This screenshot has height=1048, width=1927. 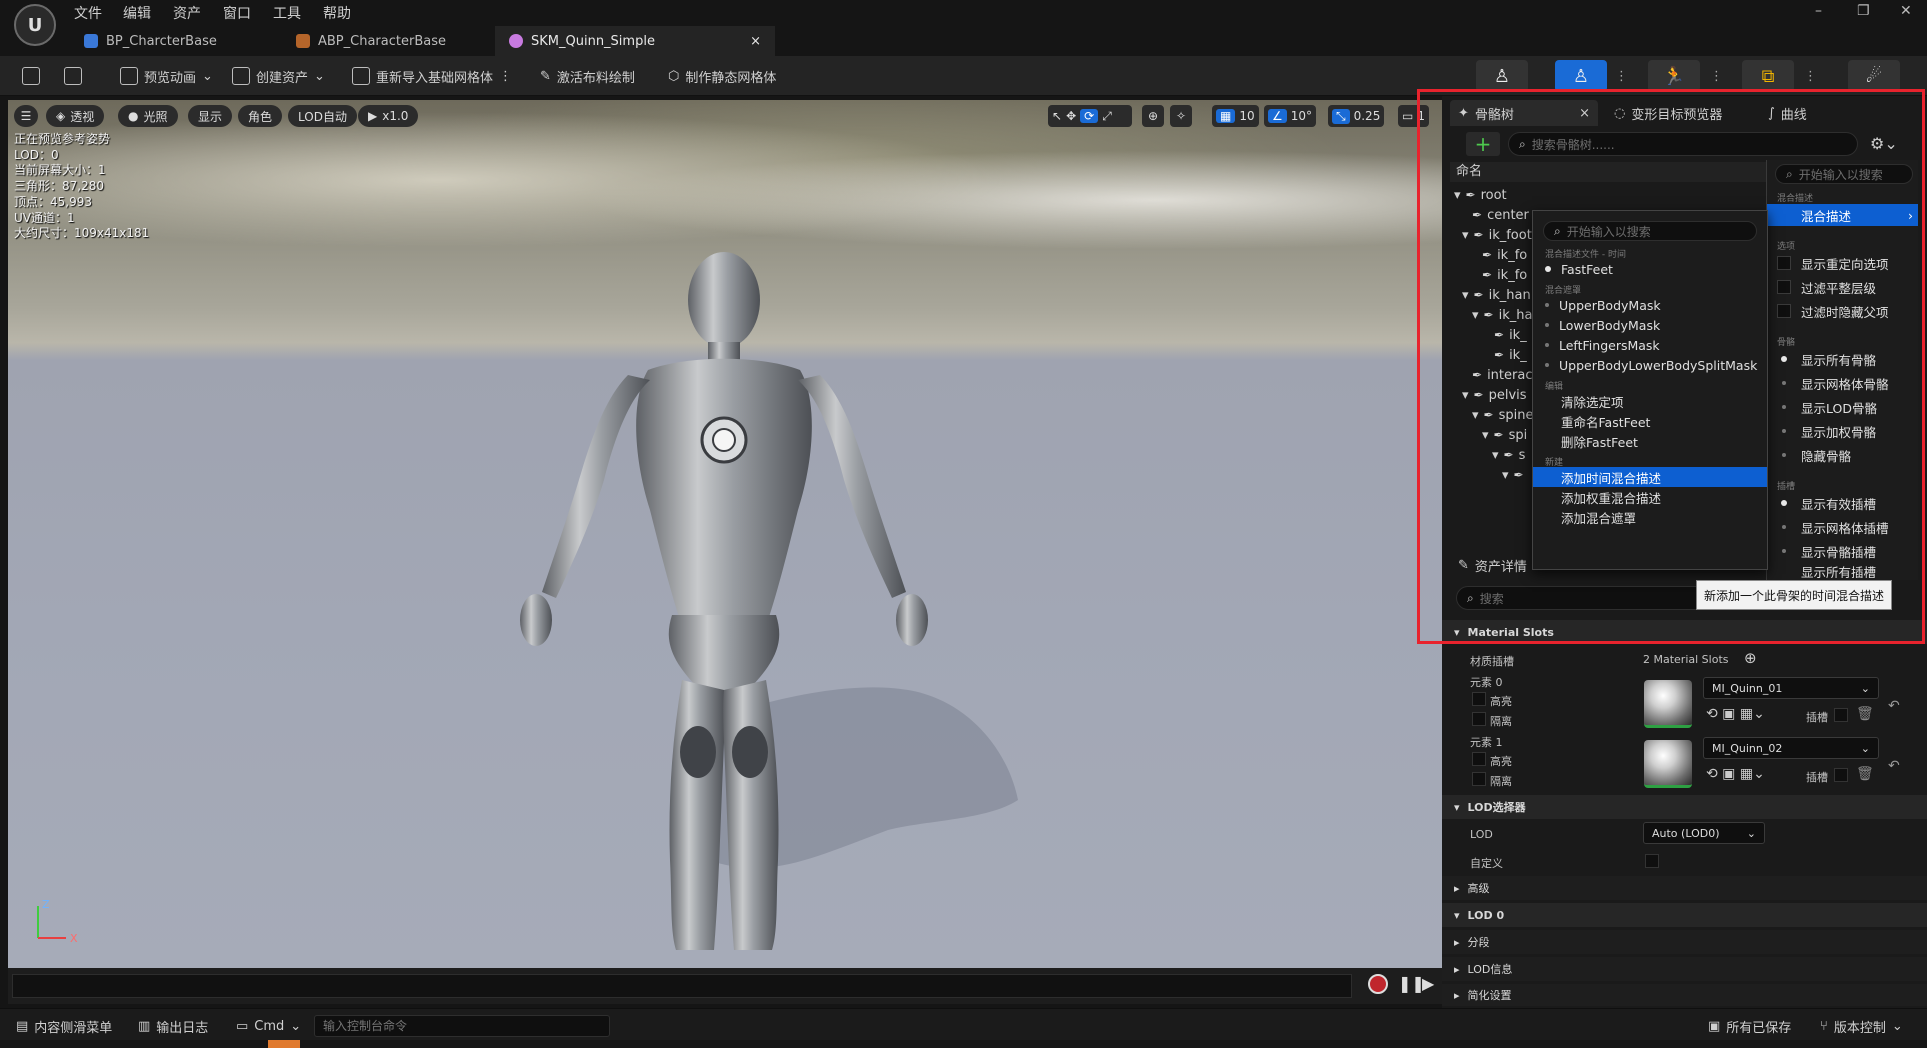 I want to click on mask-lowerbody: LowerBodyMask, so click(x=1650, y=325).